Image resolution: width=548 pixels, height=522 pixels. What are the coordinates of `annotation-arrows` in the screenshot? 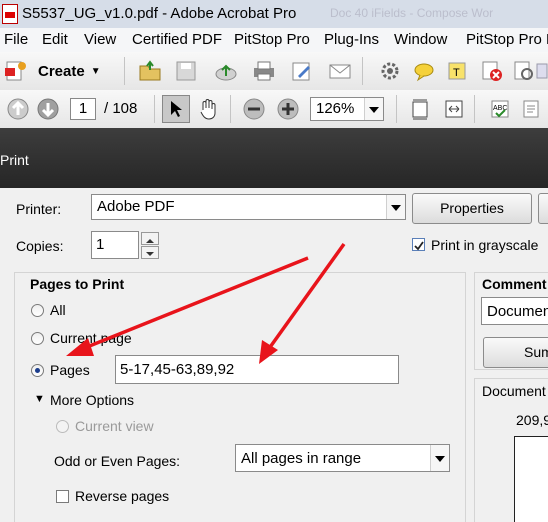 It's located at (206, 303).